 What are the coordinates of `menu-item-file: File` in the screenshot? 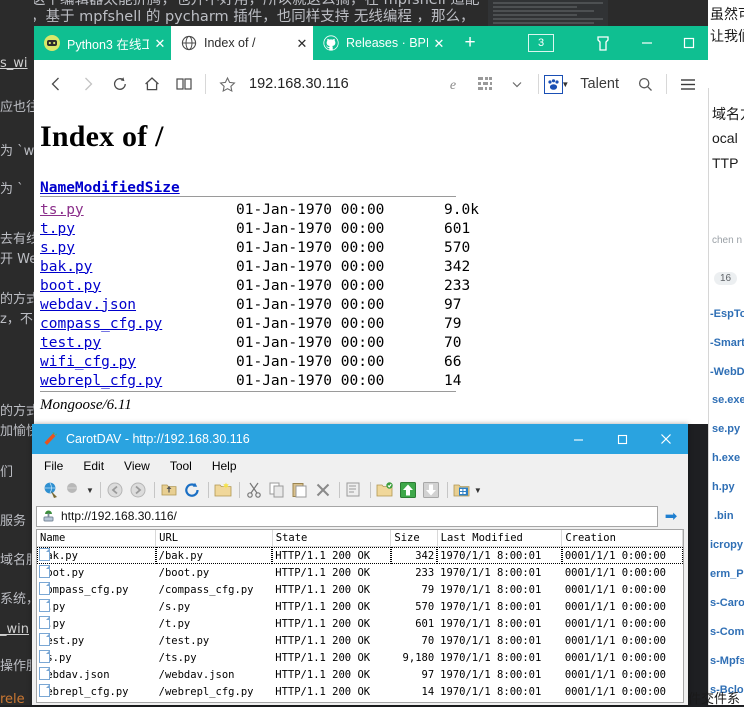 It's located at (53, 466).